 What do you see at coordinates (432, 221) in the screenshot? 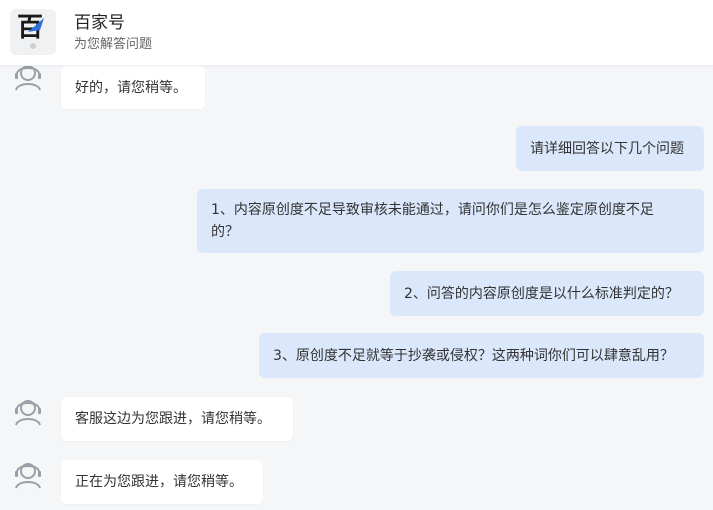
I see `message-text: 1、内容原创度不足导致审核未能通过，请问你们是怎么鉴定原创度不足的？` at bounding box center [432, 221].